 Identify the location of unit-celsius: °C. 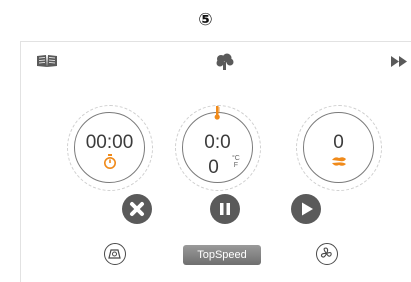
(236, 158).